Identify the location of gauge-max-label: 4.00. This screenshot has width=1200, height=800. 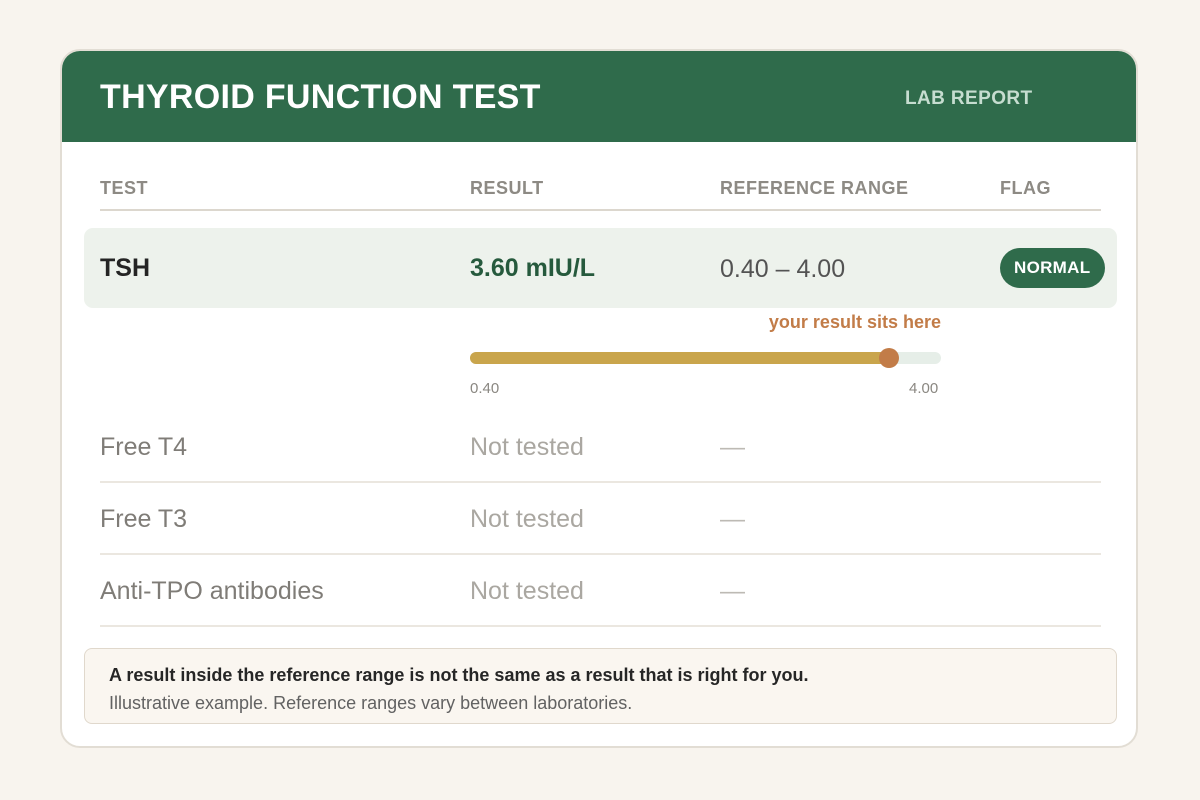
(924, 388).